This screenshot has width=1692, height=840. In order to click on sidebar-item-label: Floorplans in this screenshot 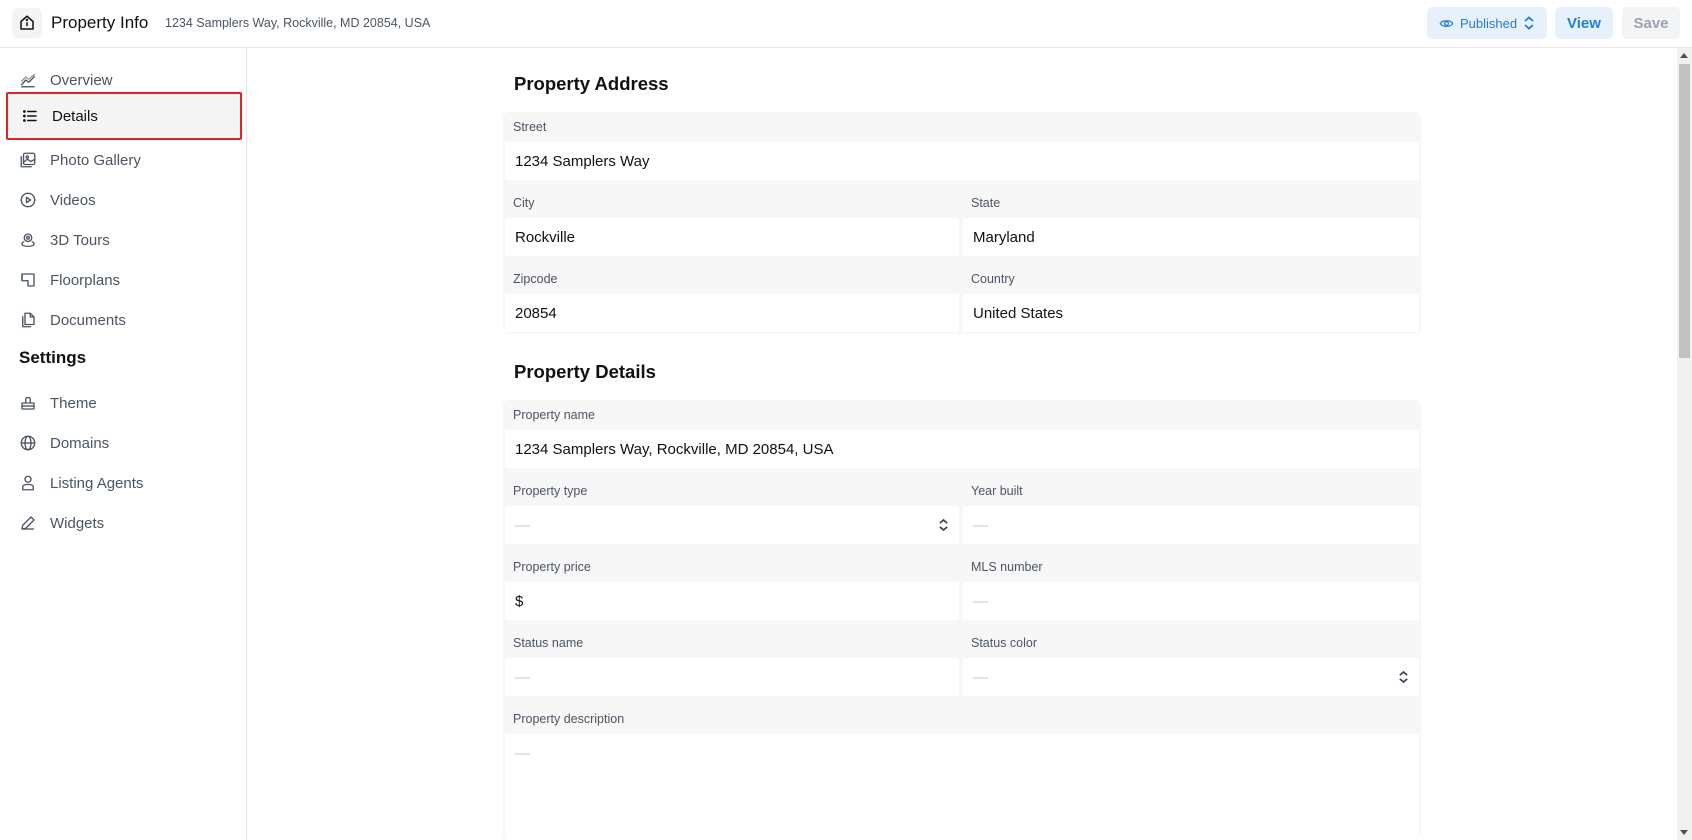, I will do `click(85, 280)`.